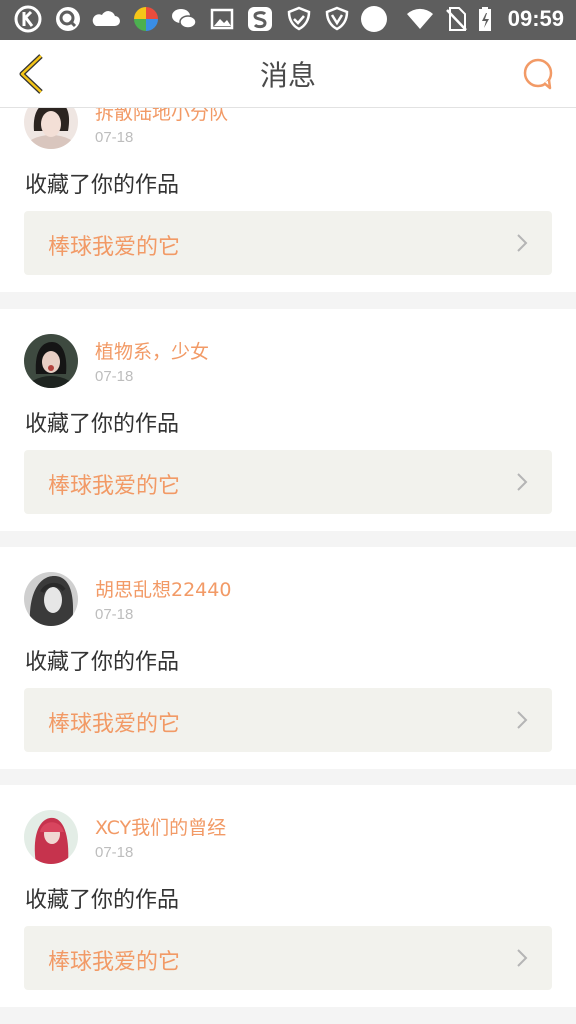  Describe the element at coordinates (106, 18) in the screenshot. I see `cloud-icon` at that location.